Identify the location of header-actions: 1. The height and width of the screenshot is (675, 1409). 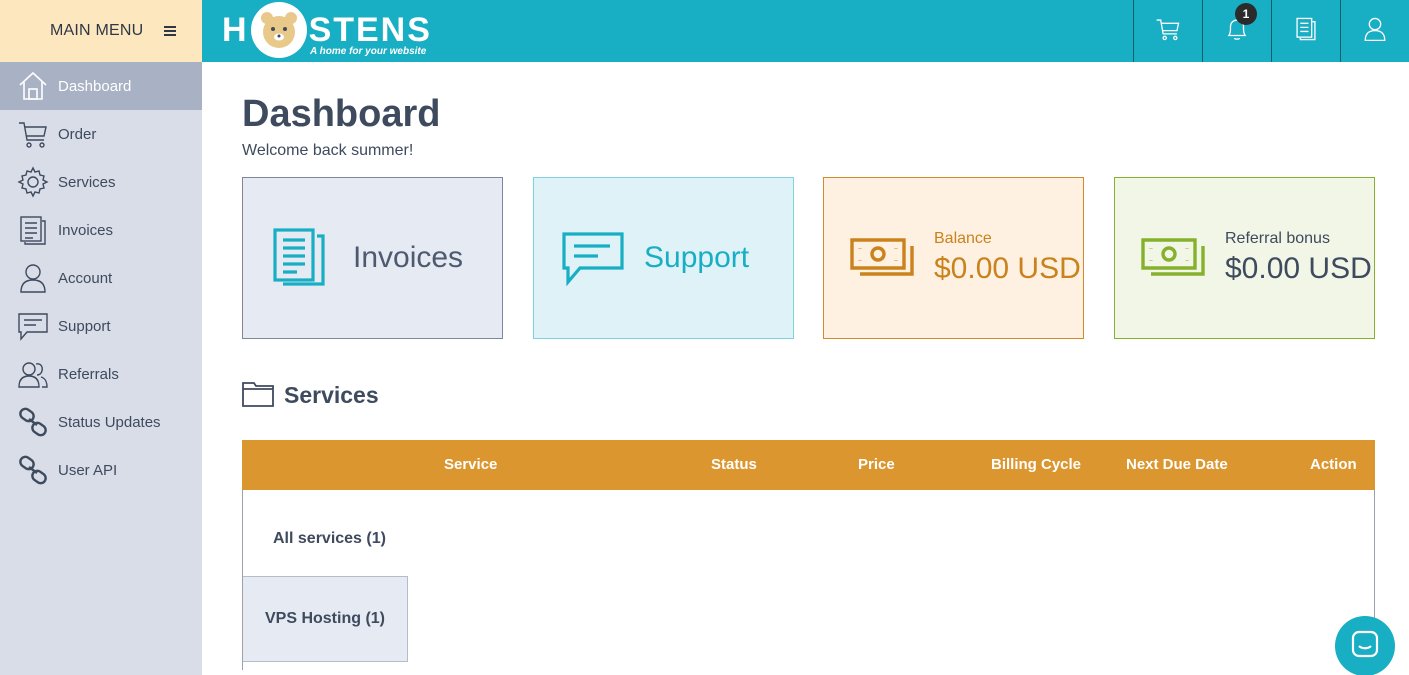
(1271, 31).